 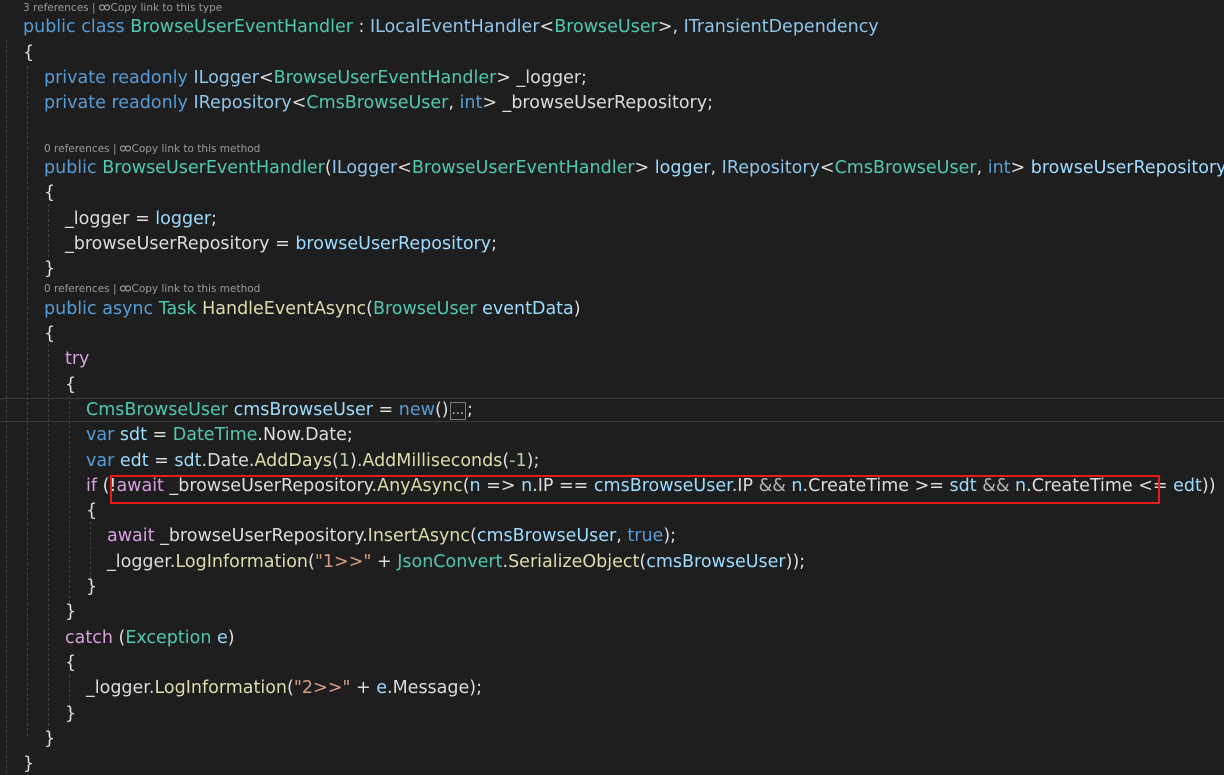 I want to click on code-token: async, so click(x=128, y=309).